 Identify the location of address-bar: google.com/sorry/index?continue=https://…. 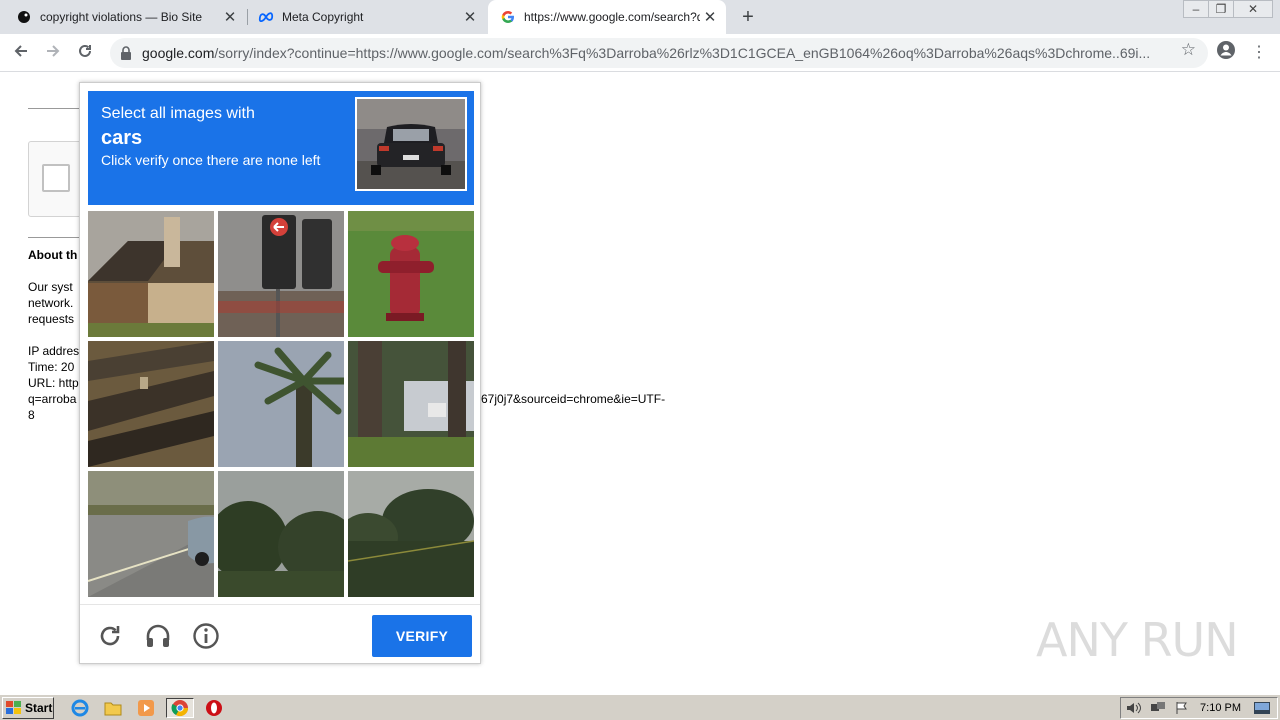
(659, 53).